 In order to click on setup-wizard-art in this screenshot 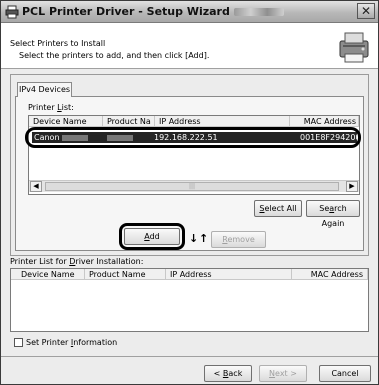, I will do `click(354, 47)`.